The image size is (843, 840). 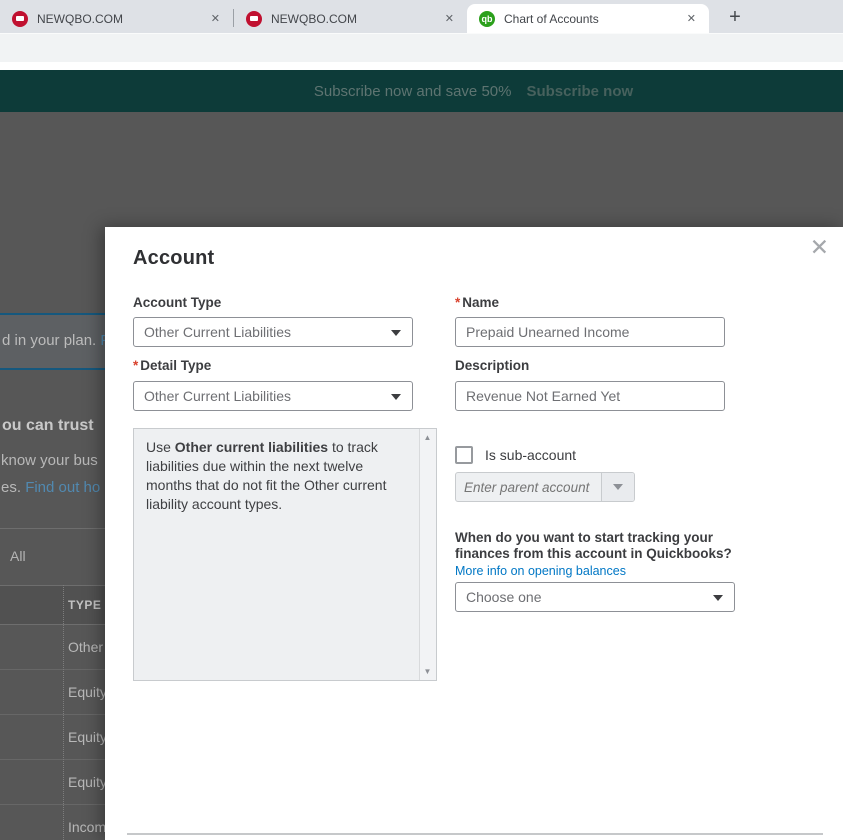 I want to click on qb-glyph: qb, so click(x=487, y=18).